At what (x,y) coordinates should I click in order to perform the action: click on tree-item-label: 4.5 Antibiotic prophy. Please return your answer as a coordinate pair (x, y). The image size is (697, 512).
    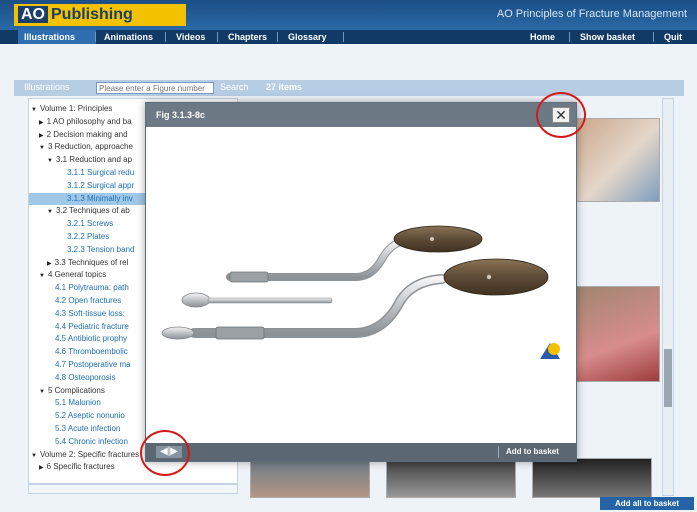
    Looking at the image, I should click on (91, 339).